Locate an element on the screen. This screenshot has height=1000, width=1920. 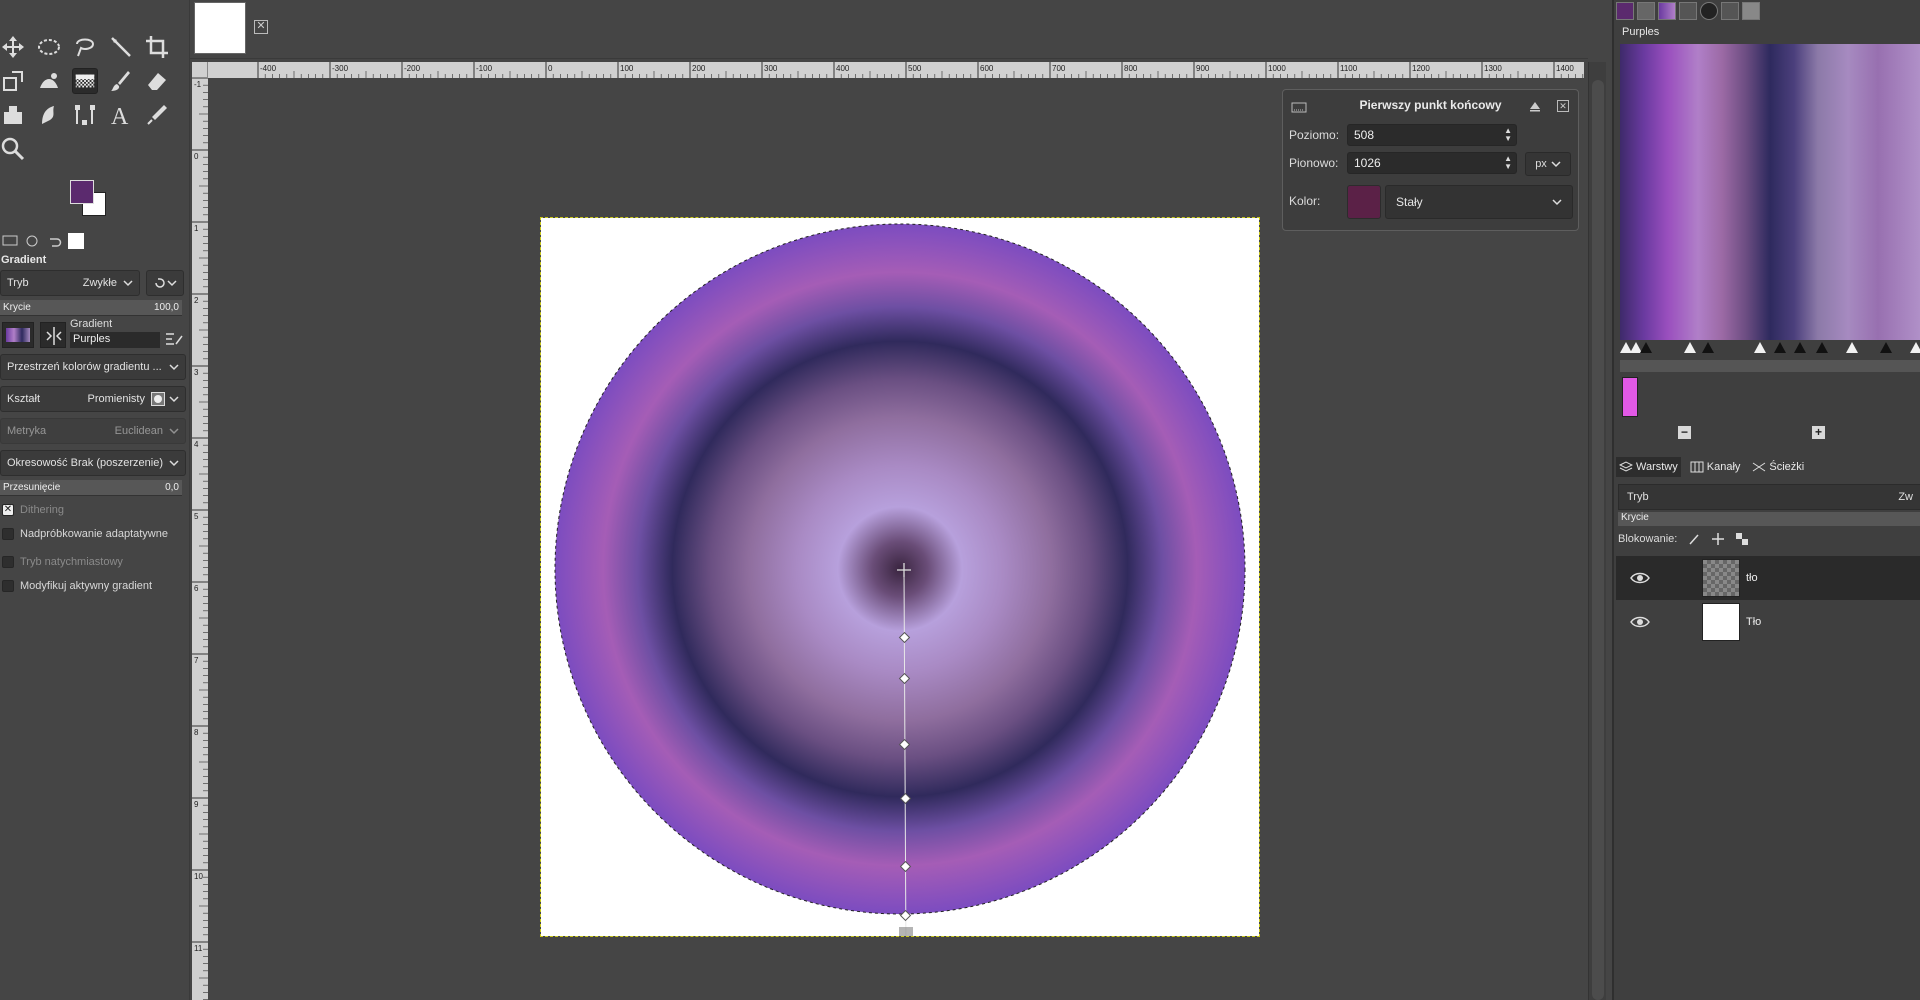
gradient-name-field: Purples is located at coordinates (115, 340).